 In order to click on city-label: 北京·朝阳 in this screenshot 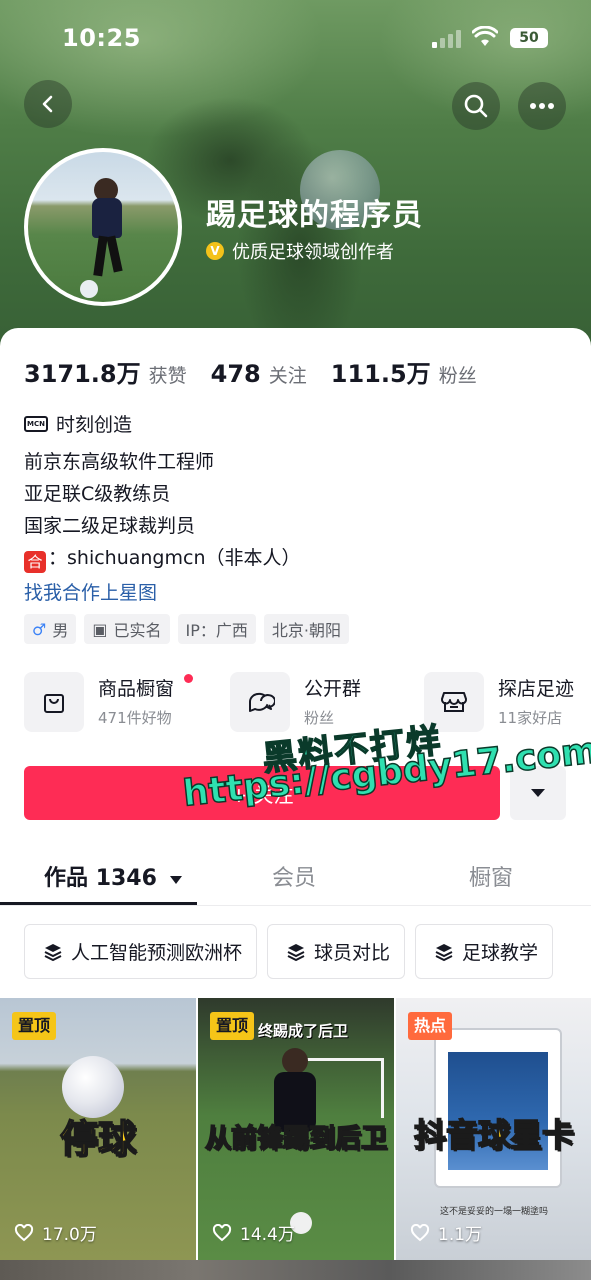, I will do `click(306, 630)`.